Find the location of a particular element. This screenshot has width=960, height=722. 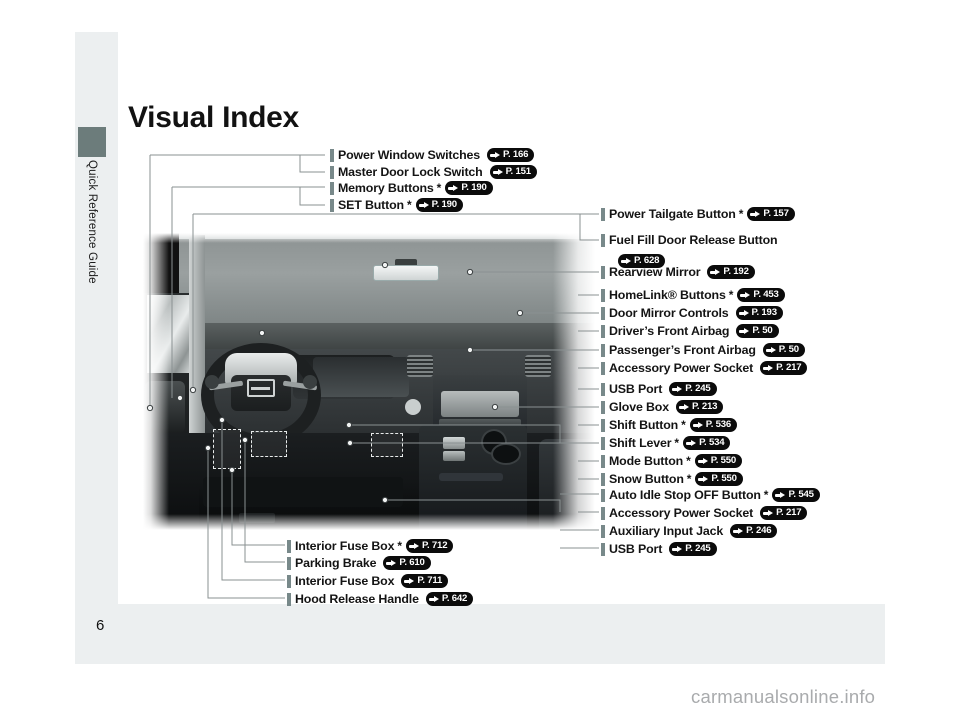

page-ref-badge: P. 246 is located at coordinates (754, 531).